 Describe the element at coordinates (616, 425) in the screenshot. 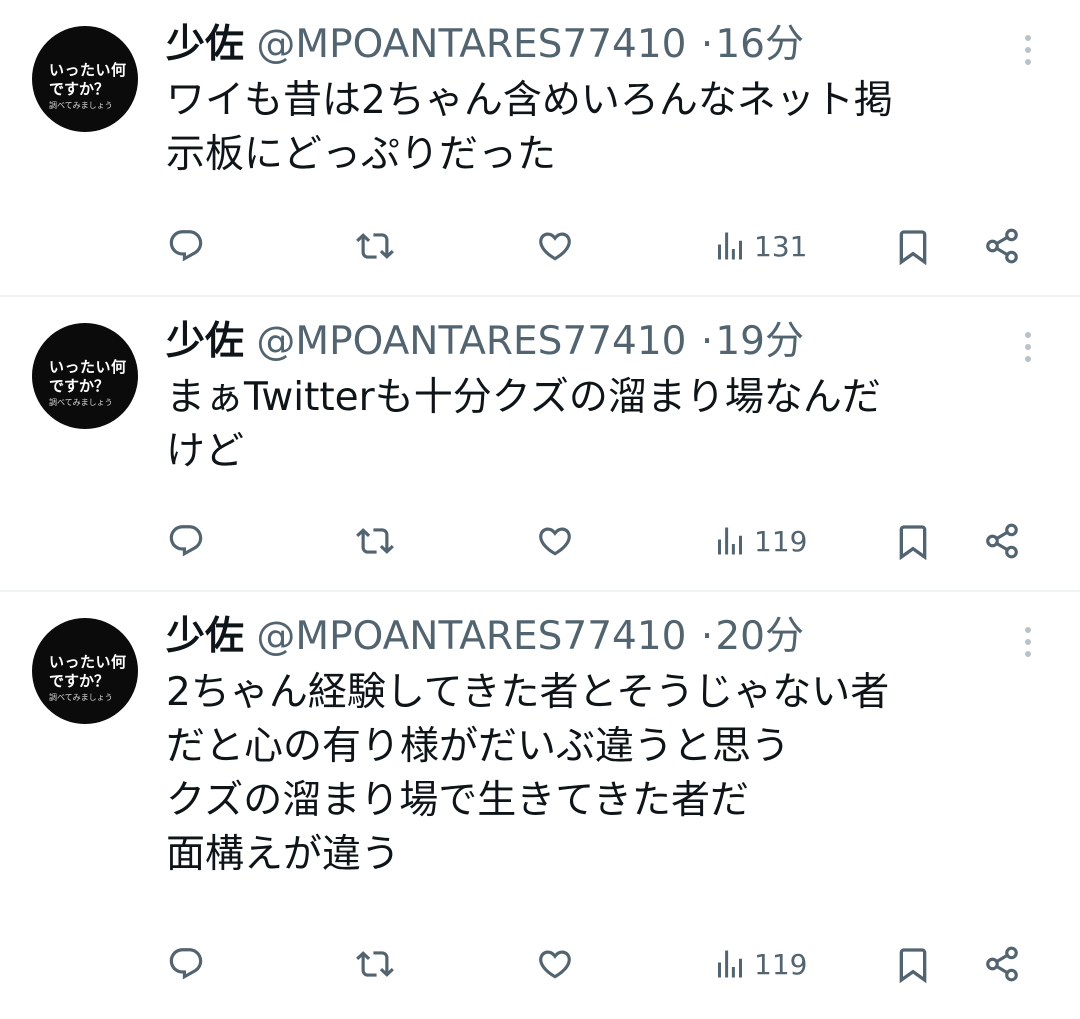

I see `tweet-text: まぁTwitterも十分クズの溜まり場なんだ けど` at that location.